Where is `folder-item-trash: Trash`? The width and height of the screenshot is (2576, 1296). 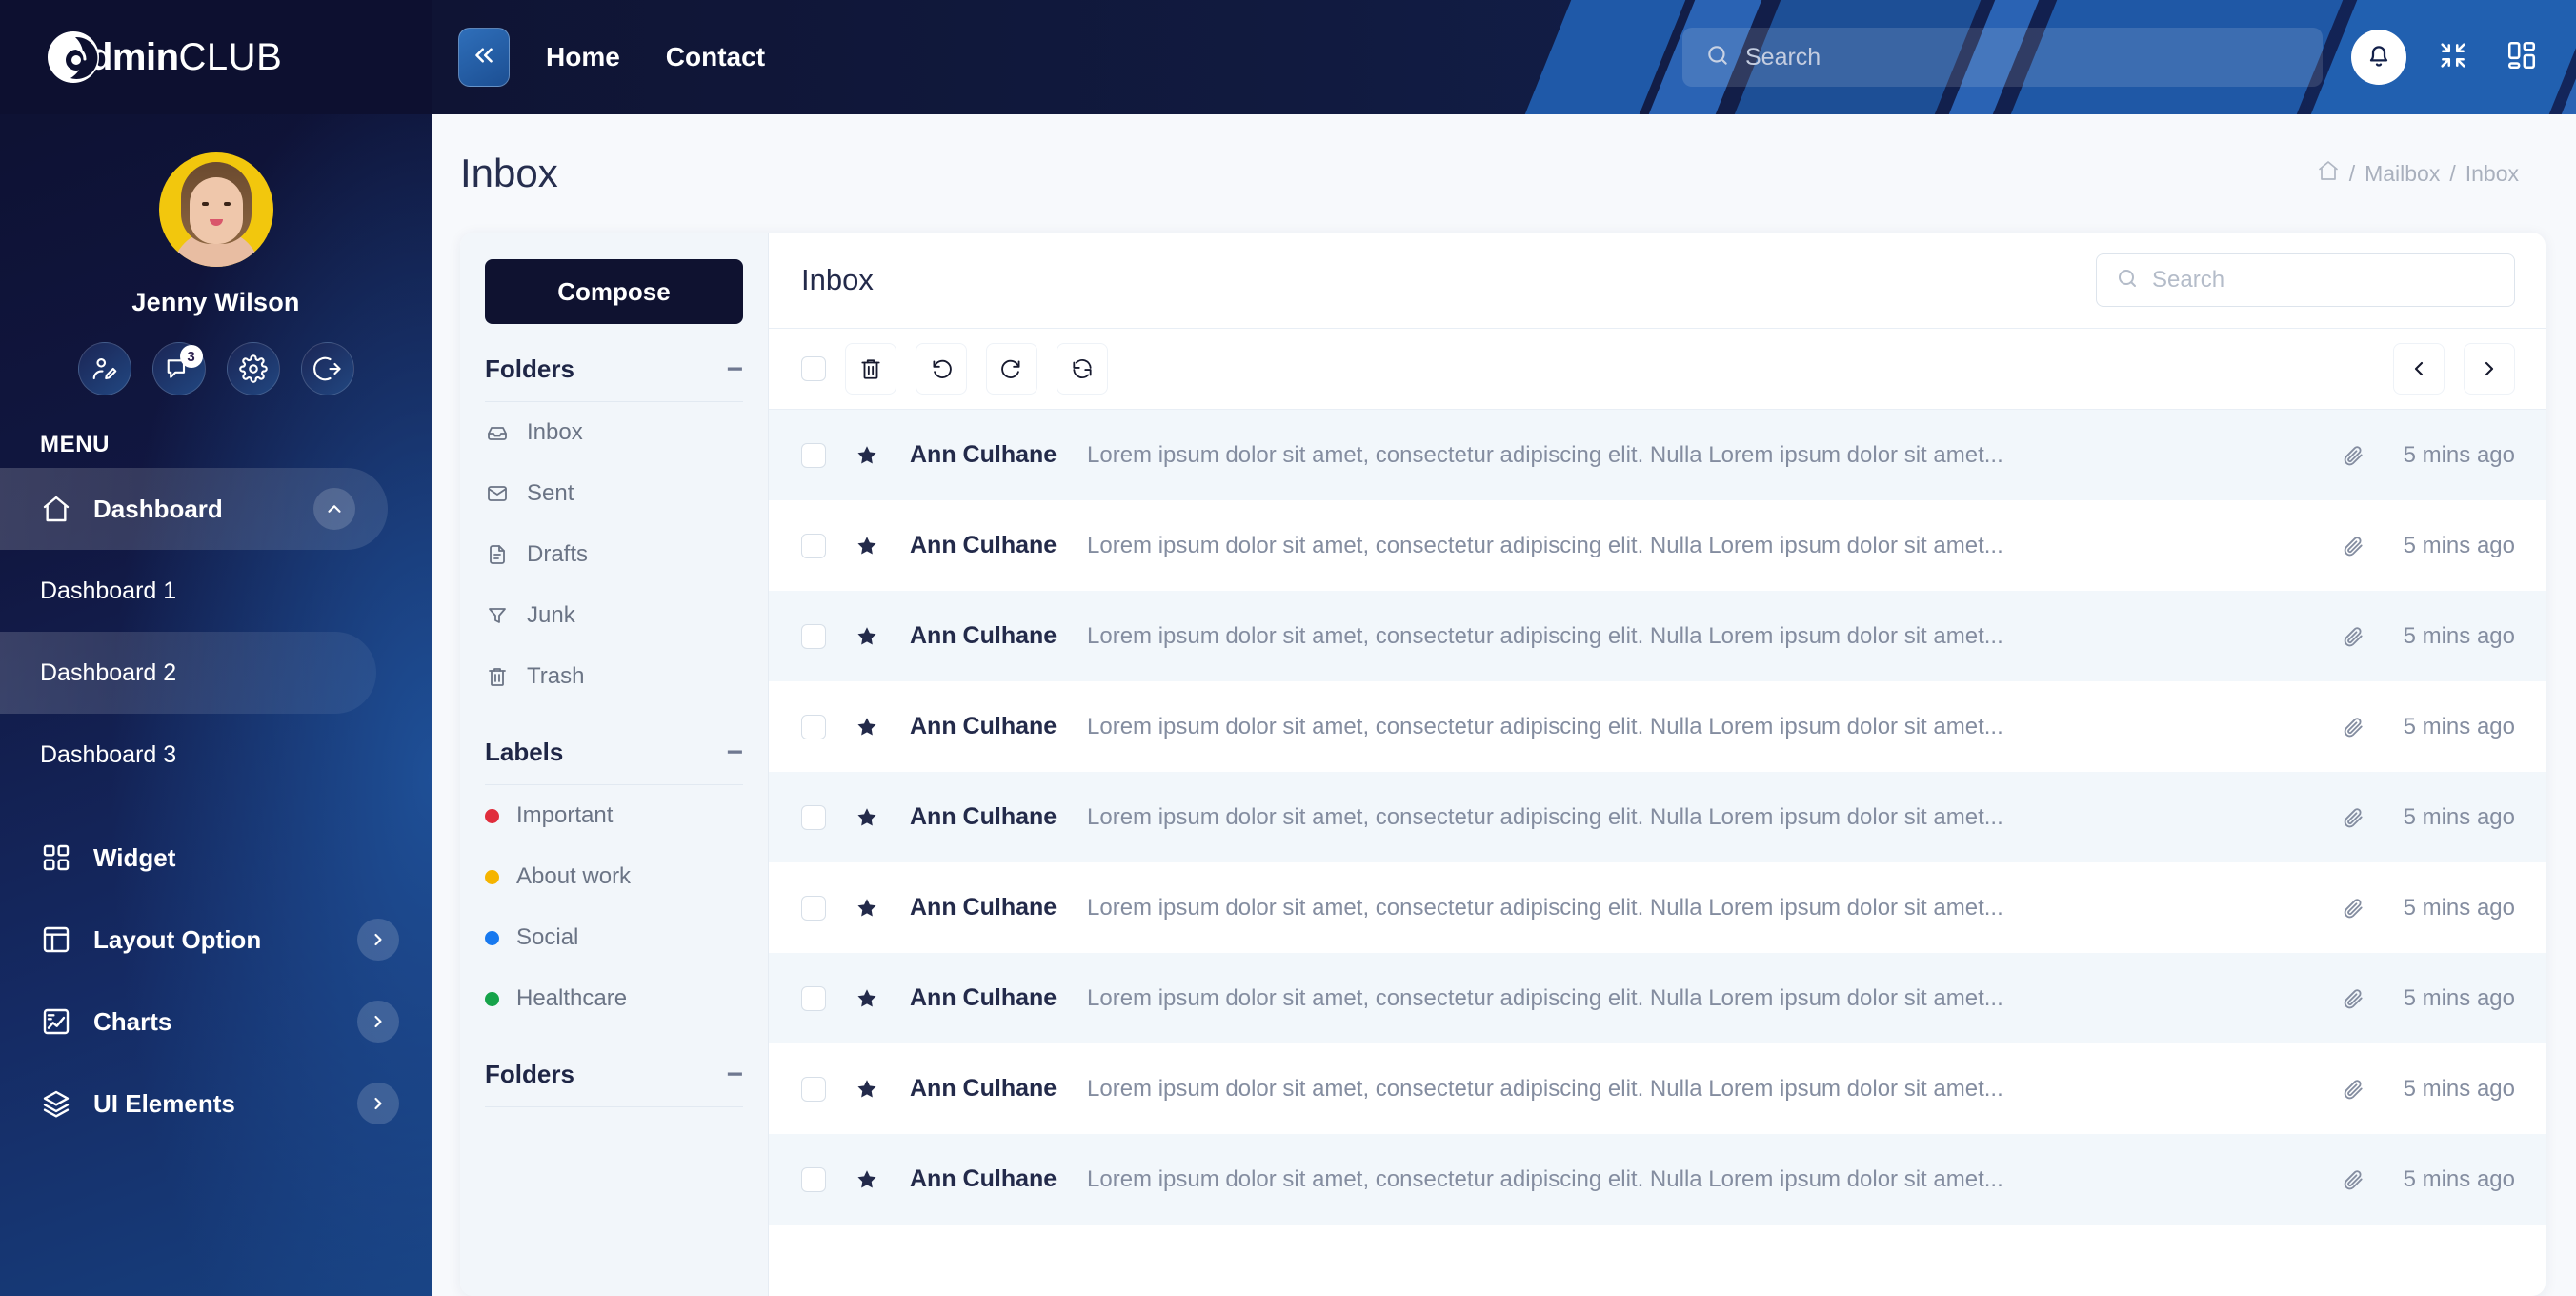
folder-item-trash: Trash is located at coordinates (614, 676).